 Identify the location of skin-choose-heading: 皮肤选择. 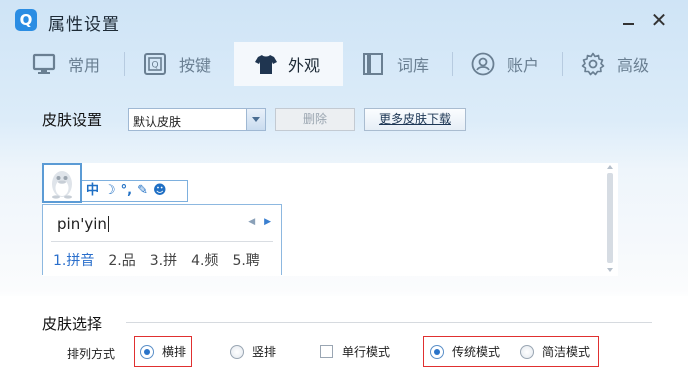
(72, 324).